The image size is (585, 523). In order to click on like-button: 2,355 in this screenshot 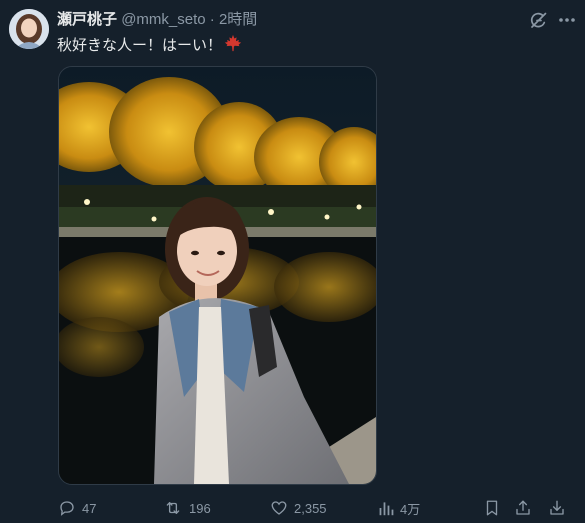, I will do `click(298, 508)`.